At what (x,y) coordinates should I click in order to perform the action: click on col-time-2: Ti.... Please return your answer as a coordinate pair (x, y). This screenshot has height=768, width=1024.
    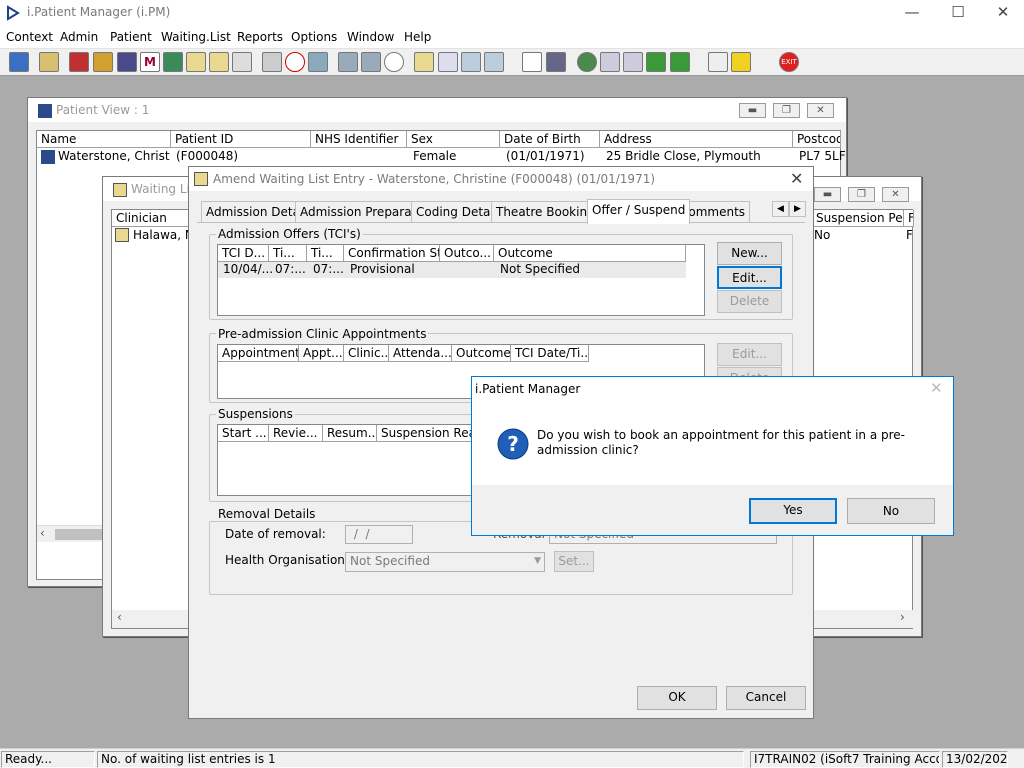
    Looking at the image, I should click on (325, 253).